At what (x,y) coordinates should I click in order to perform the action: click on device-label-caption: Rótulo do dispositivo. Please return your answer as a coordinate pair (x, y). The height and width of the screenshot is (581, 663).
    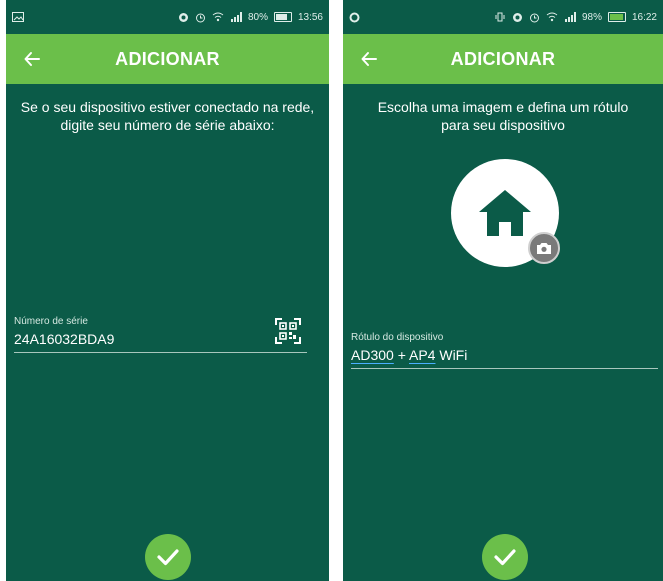
    Looking at the image, I should click on (397, 337).